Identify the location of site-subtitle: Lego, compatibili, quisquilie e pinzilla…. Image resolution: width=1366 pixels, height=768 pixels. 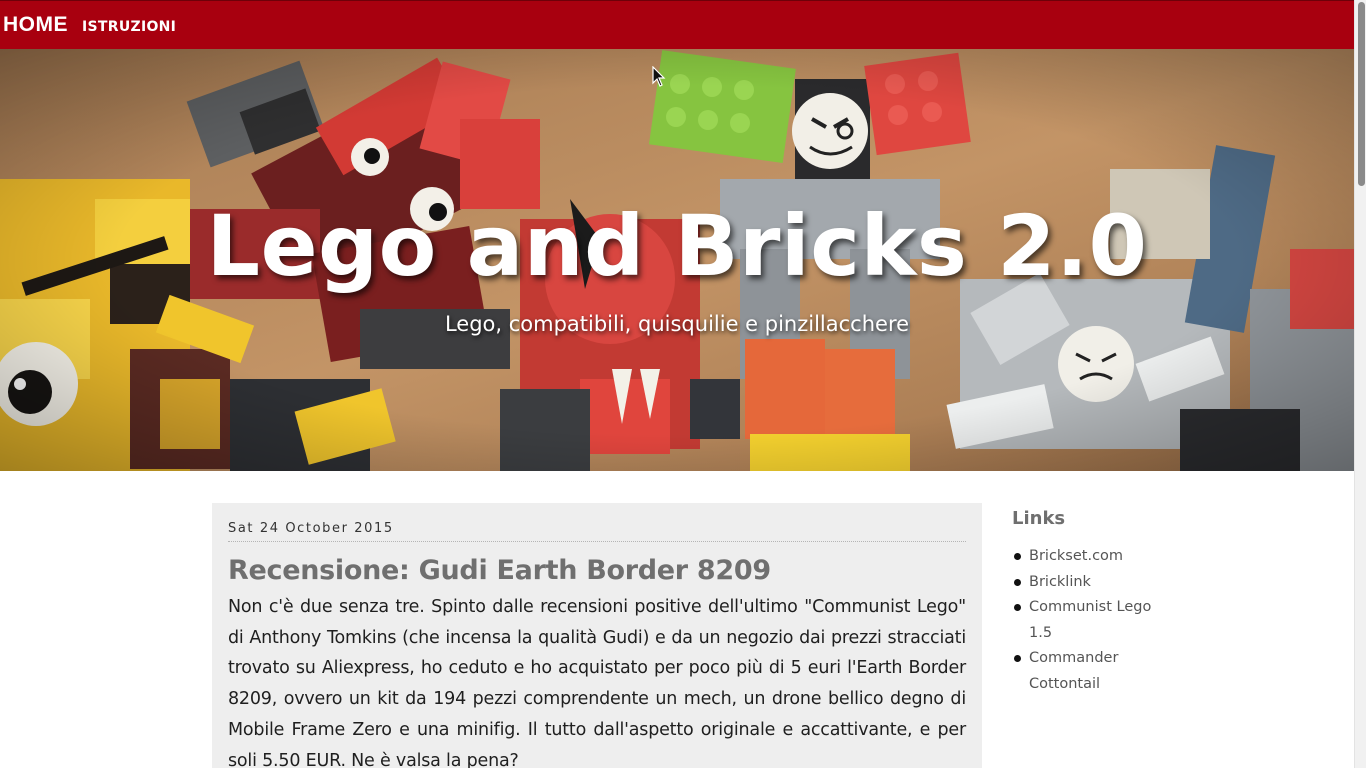
(677, 324).